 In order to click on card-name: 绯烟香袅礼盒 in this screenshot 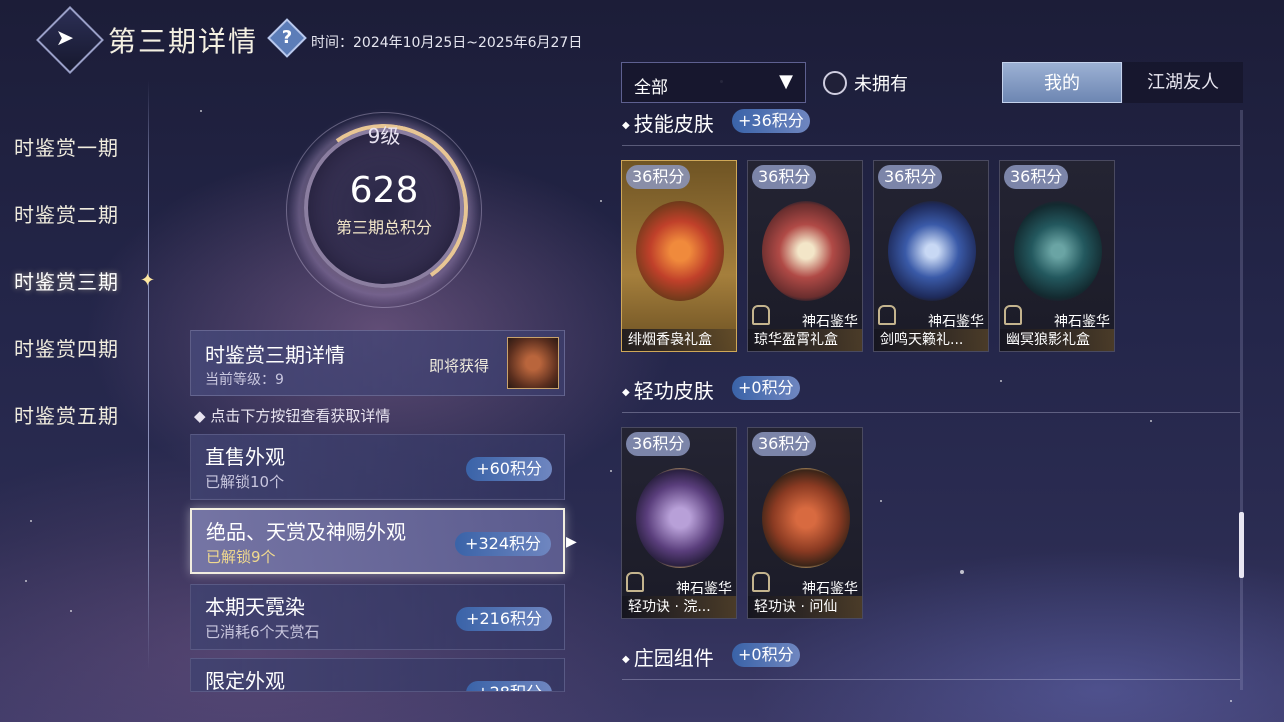, I will do `click(679, 340)`.